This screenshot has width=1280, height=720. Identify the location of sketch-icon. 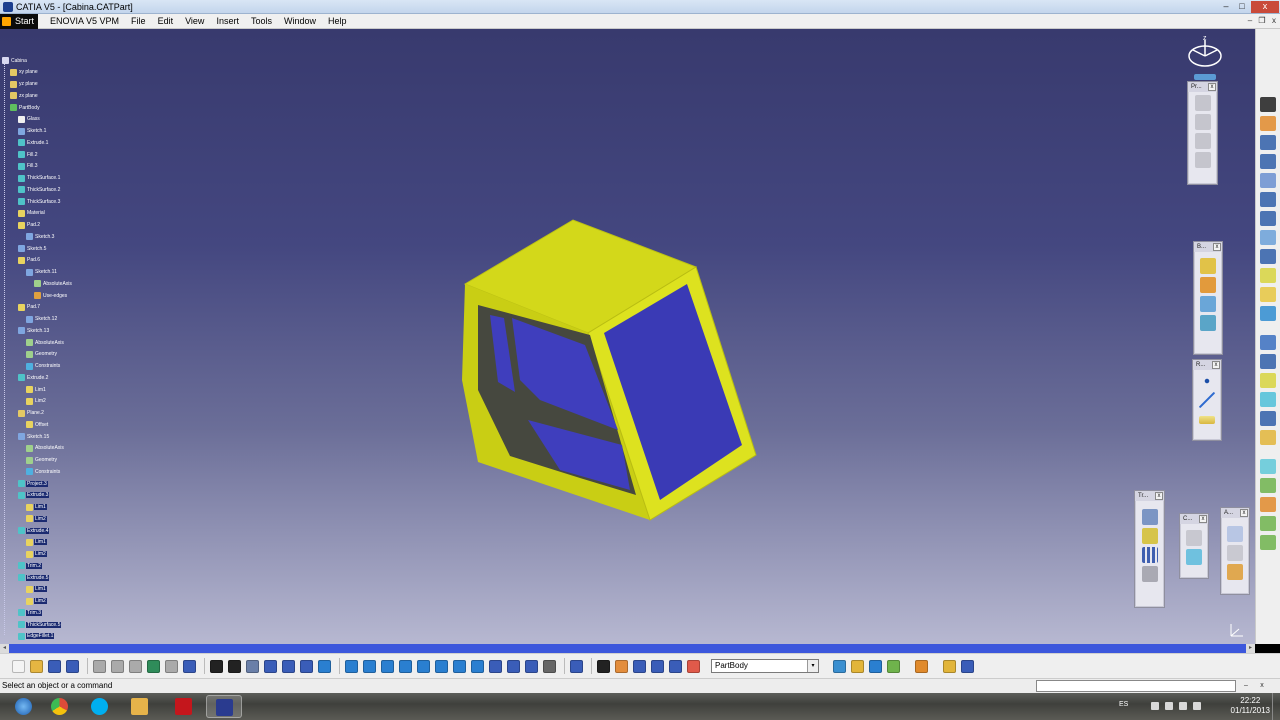
(949, 666).